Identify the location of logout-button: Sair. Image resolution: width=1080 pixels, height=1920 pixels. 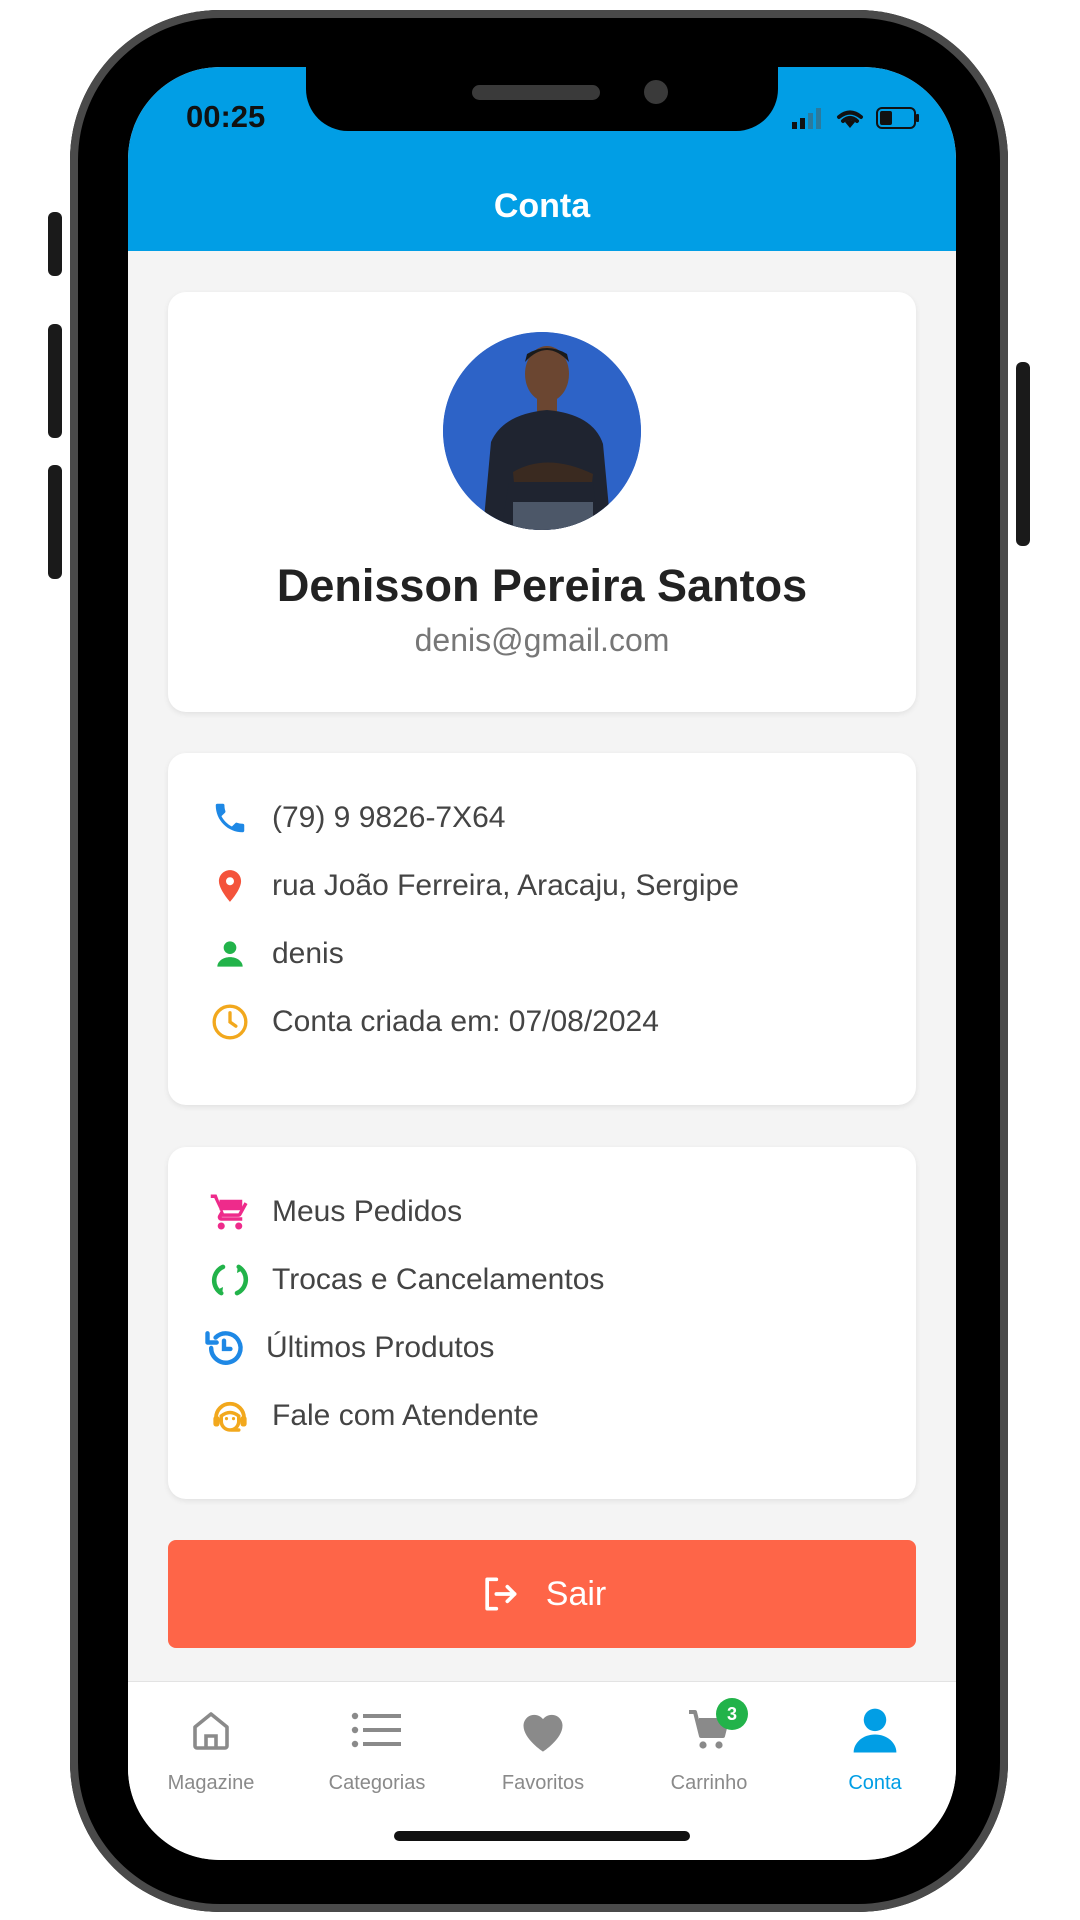
(542, 1594).